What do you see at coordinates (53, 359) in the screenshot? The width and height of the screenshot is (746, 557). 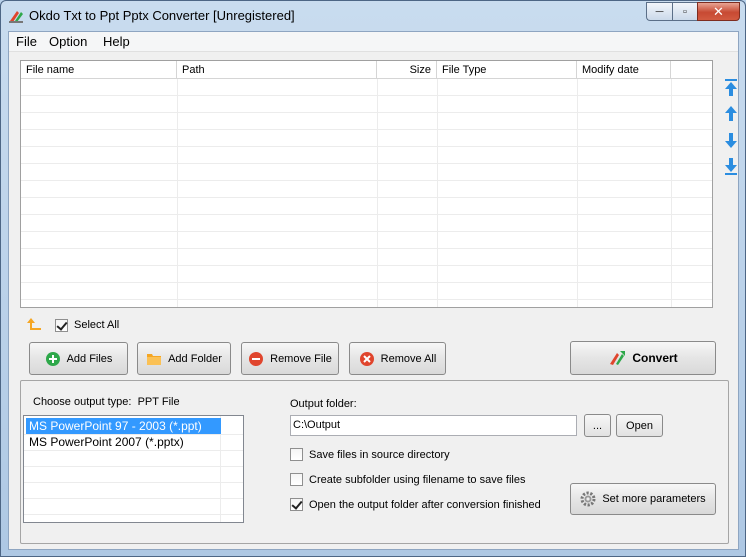 I see `add-icon` at bounding box center [53, 359].